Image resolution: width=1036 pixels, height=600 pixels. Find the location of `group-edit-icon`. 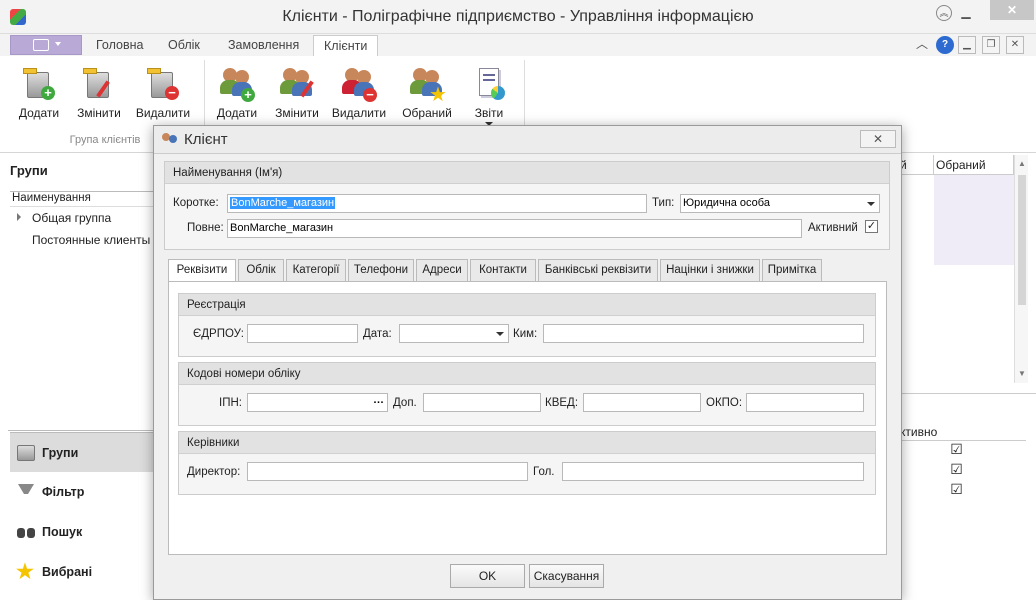

group-edit-icon is located at coordinates (99, 84).